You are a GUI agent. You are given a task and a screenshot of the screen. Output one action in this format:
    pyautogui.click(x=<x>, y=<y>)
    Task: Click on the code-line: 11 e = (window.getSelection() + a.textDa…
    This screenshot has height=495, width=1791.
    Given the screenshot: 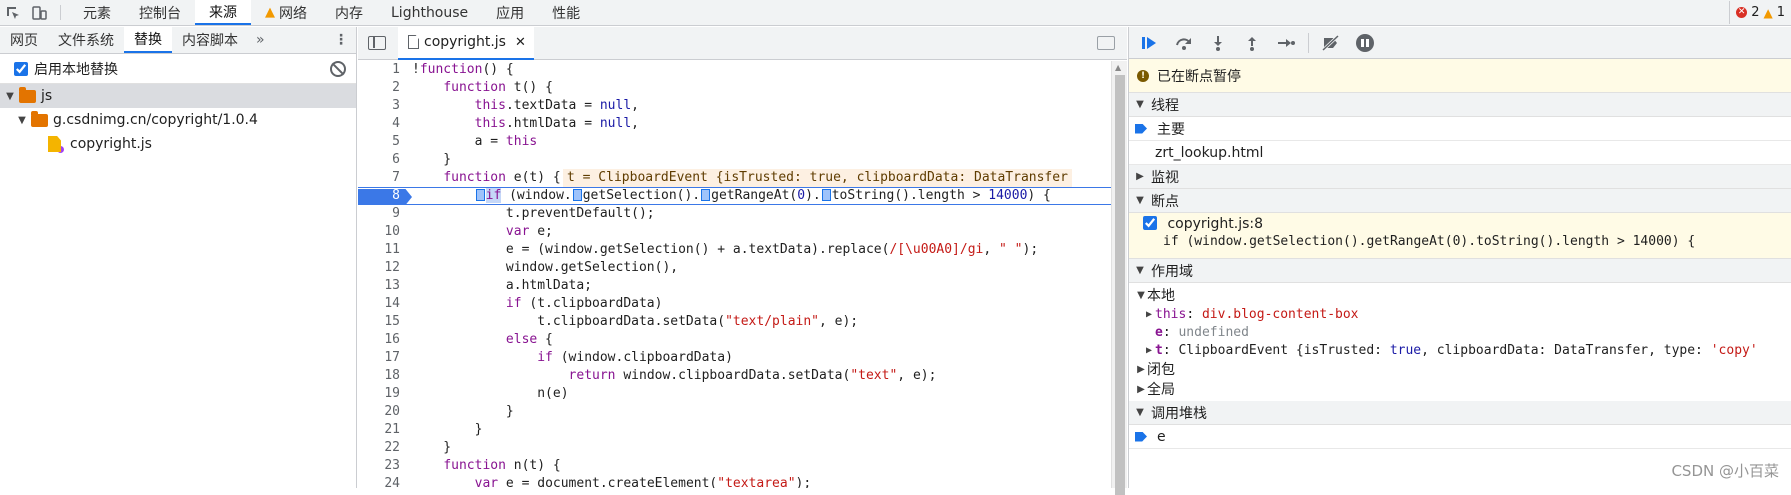 What is the action you would take?
    pyautogui.click(x=734, y=250)
    